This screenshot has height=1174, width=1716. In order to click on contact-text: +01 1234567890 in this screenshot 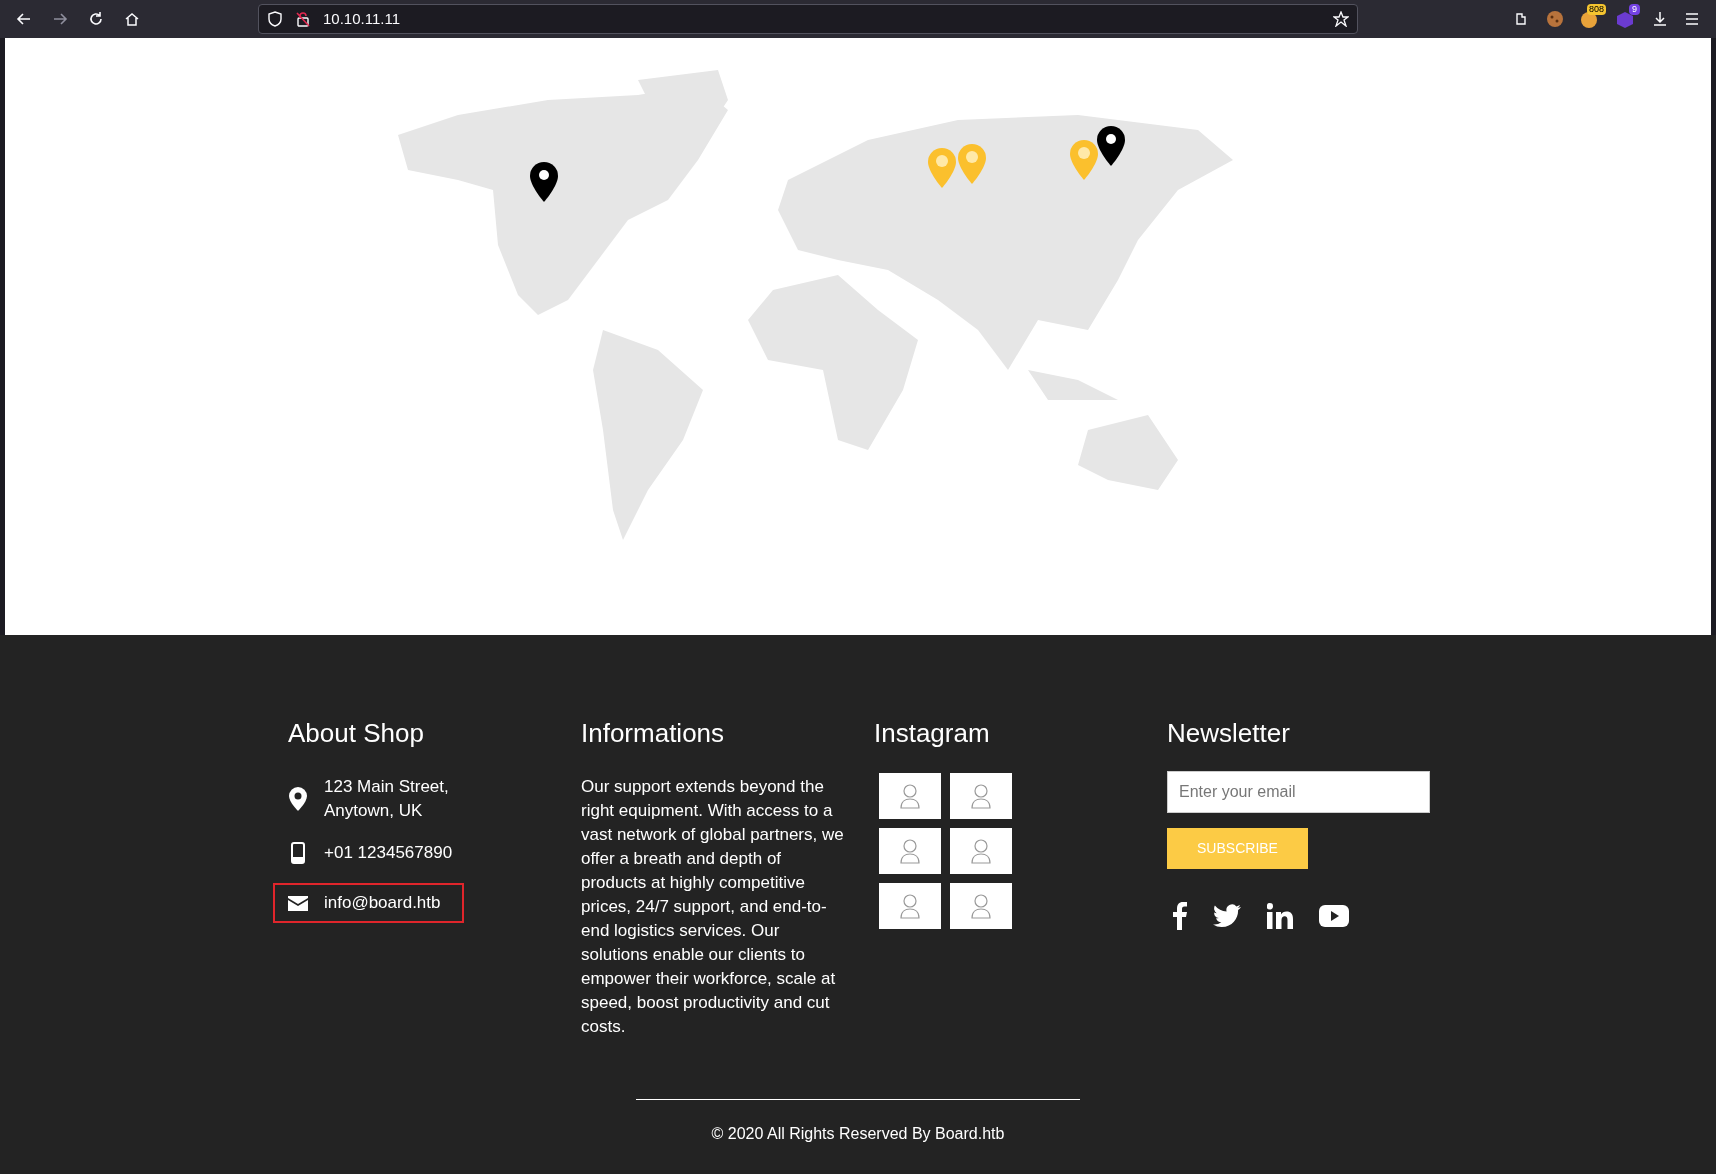, I will do `click(388, 853)`.